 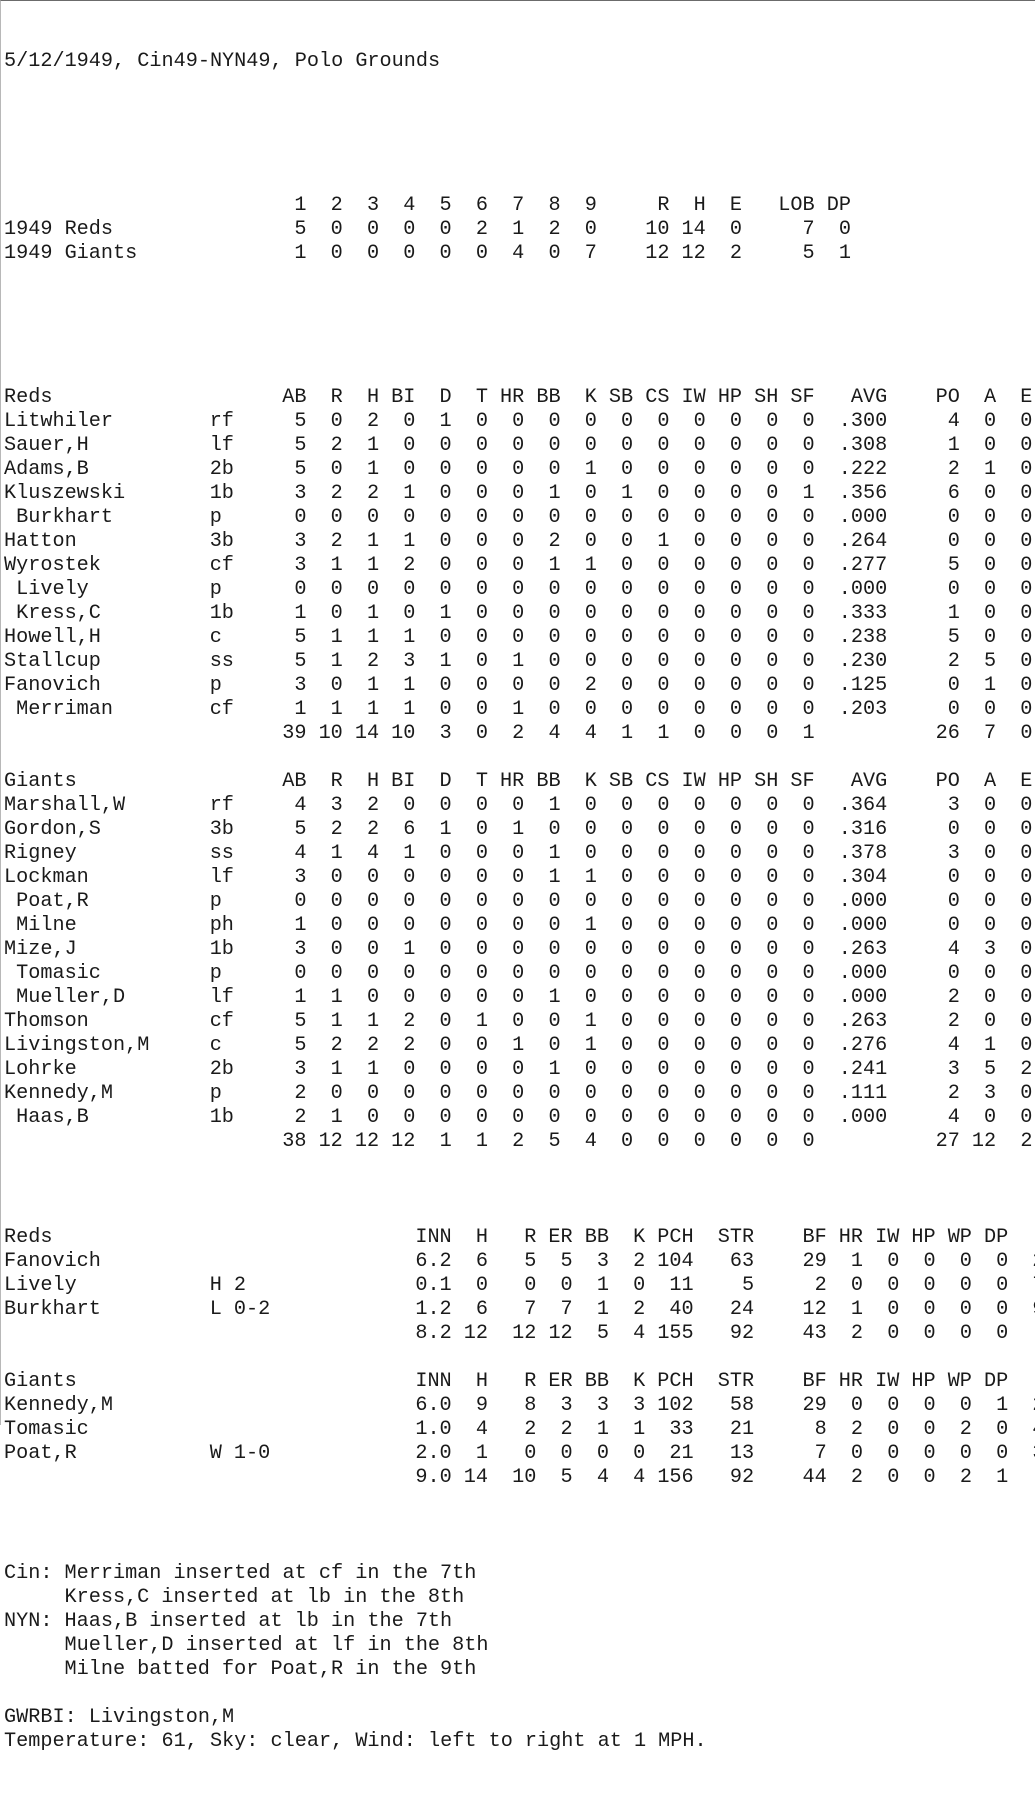 What do you see at coordinates (863, 493) in the screenshot?
I see `stat-avg: .356` at bounding box center [863, 493].